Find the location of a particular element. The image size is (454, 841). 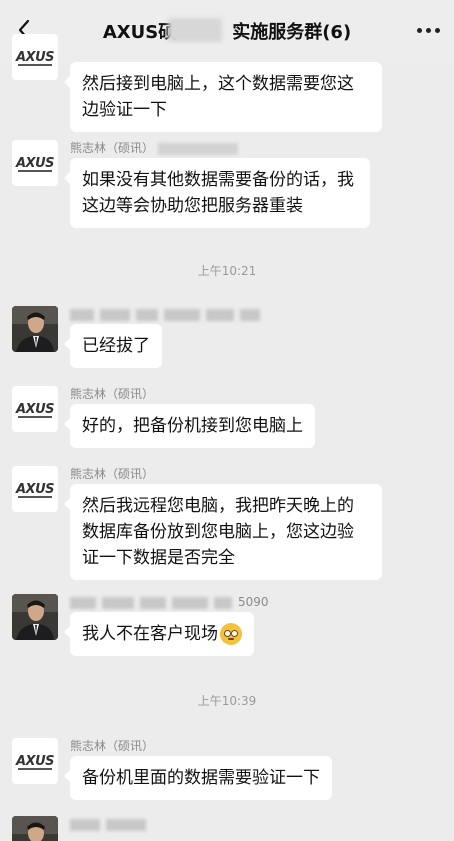

message is located at coordinates (82, 828).